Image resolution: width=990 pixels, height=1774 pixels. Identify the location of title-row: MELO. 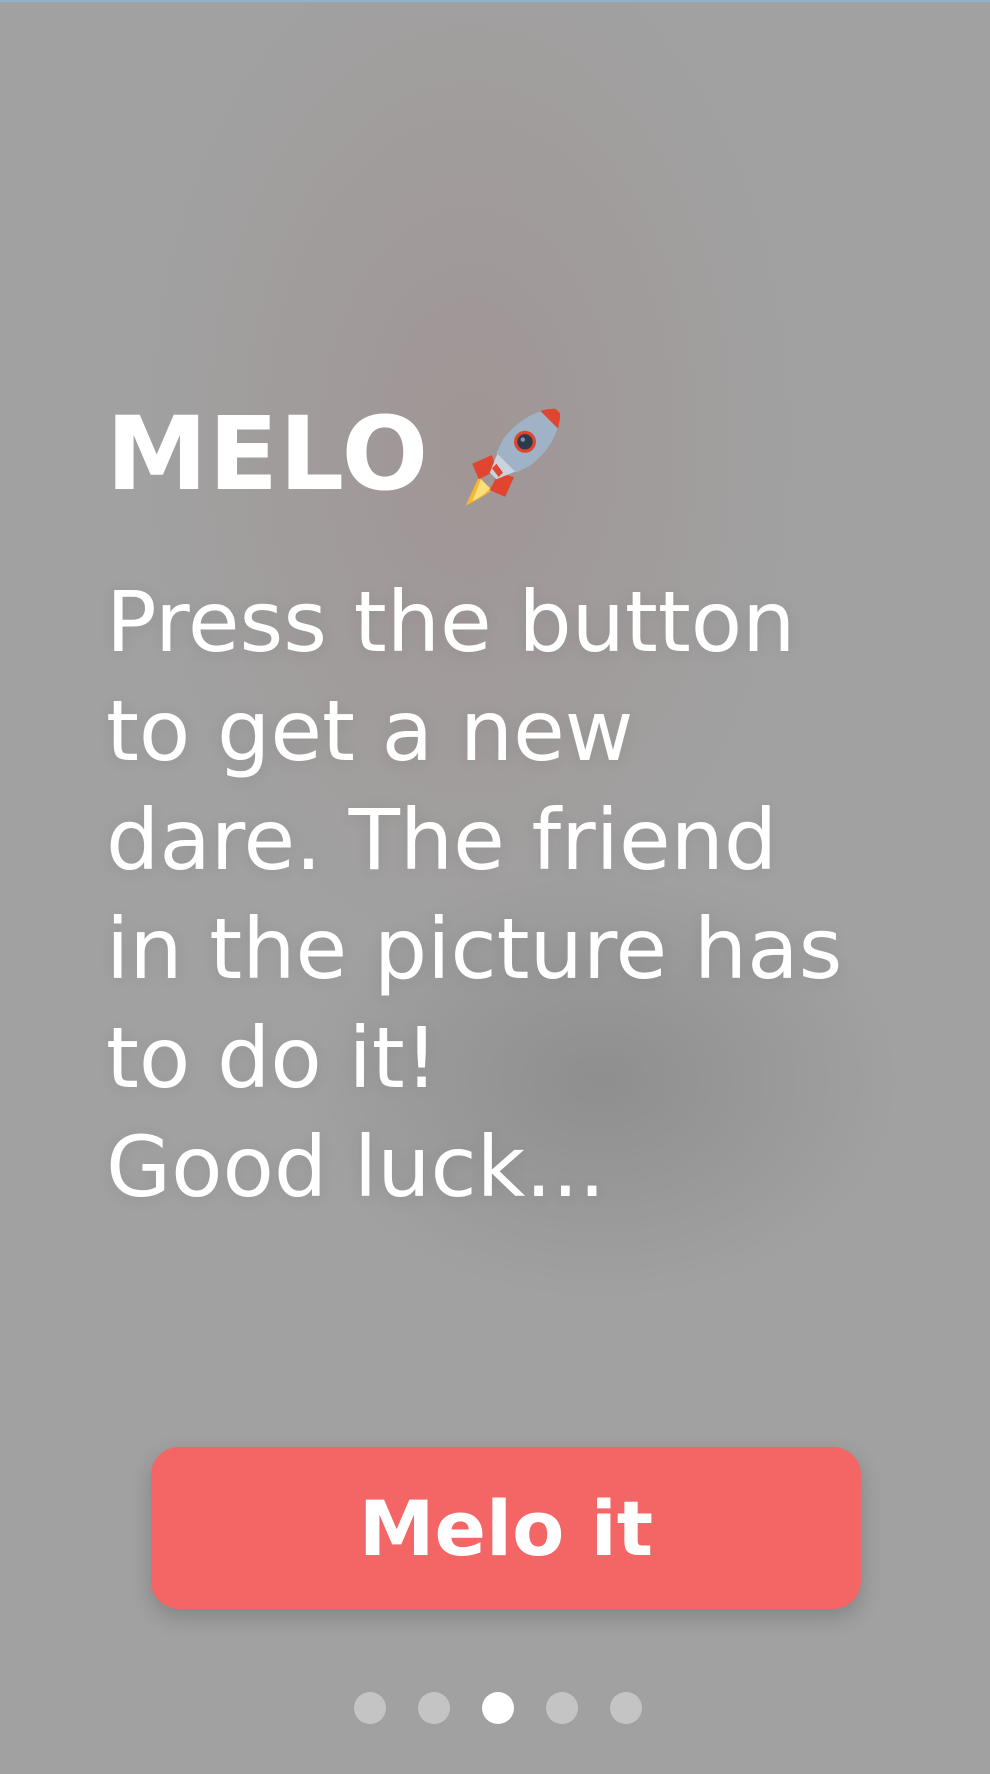
(337, 455).